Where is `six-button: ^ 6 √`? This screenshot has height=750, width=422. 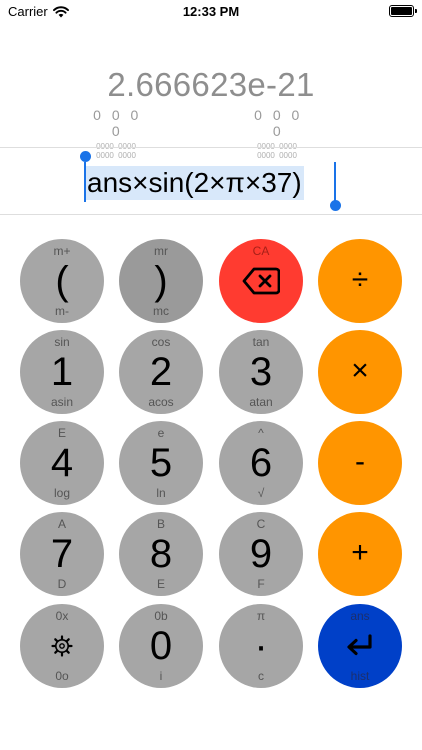
six-button: ^ 6 √ is located at coordinates (261, 463).